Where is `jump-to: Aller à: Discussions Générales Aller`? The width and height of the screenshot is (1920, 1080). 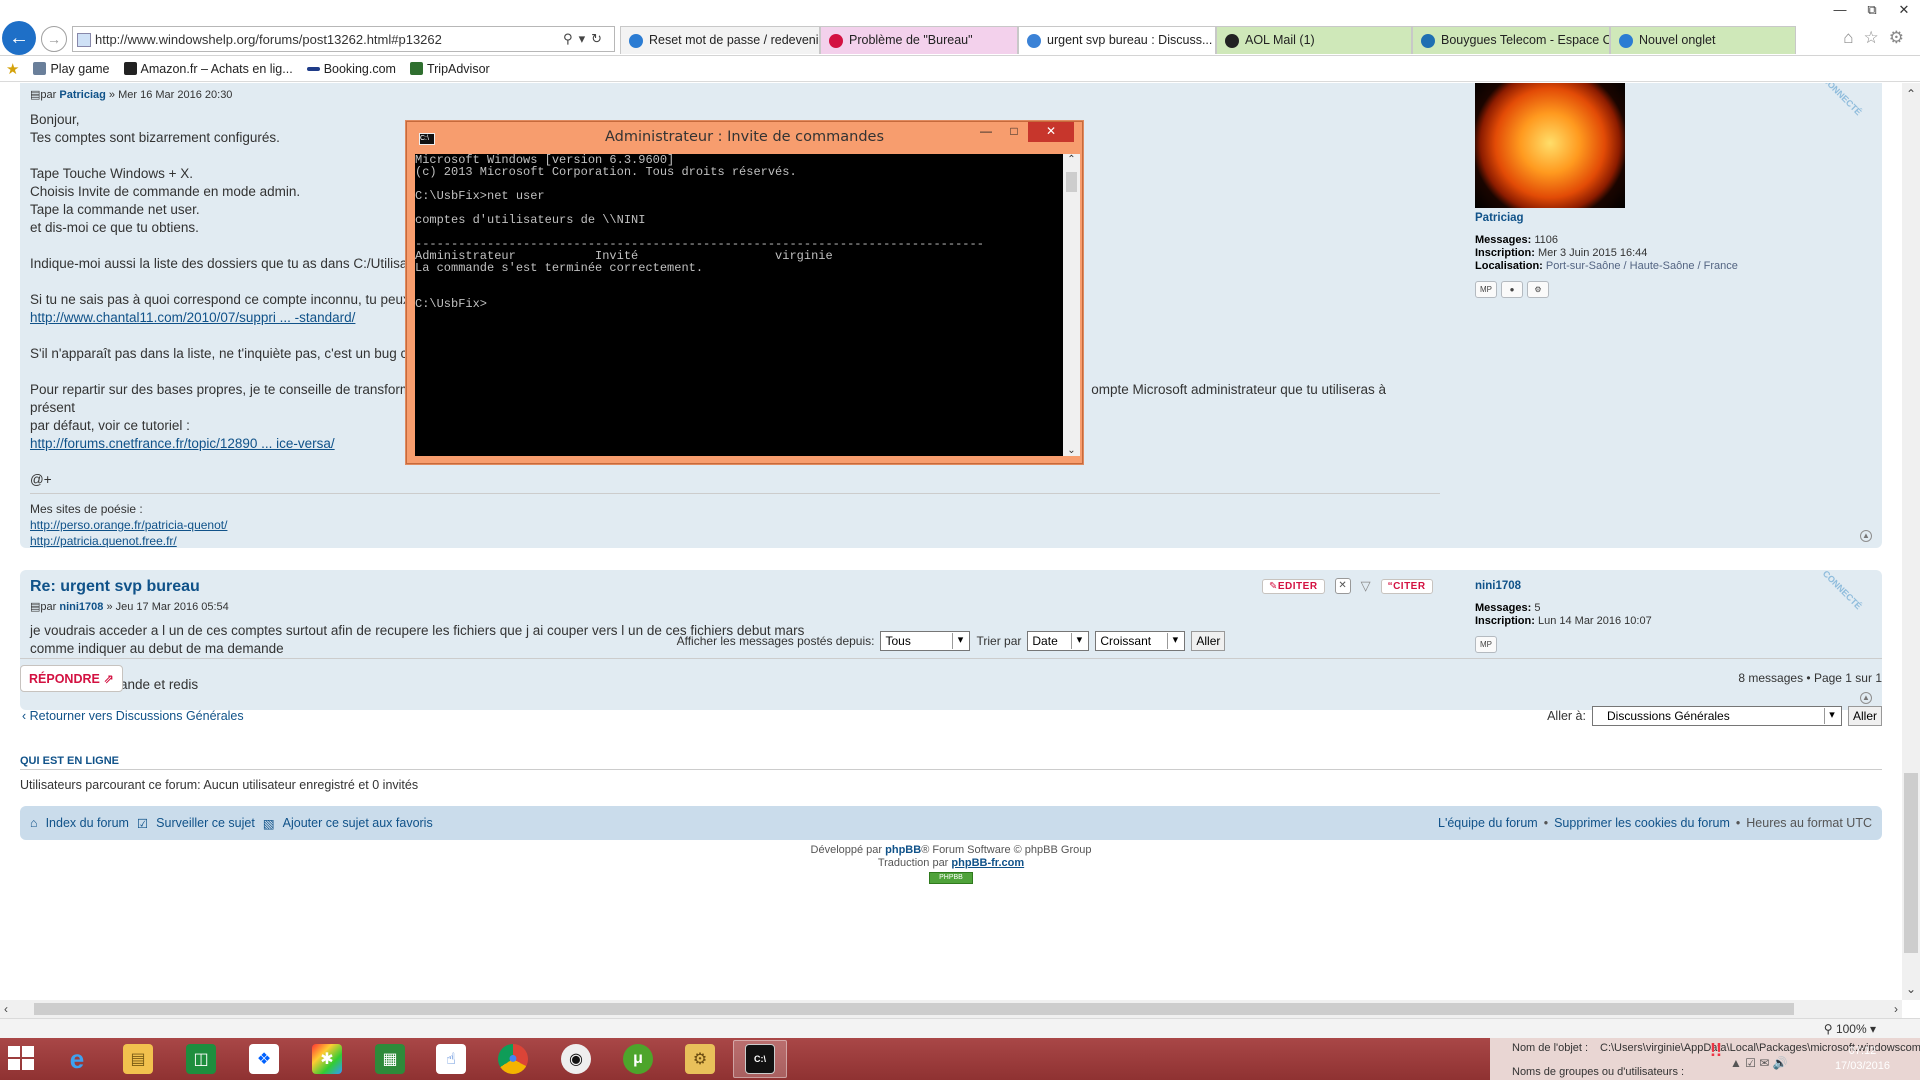
jump-to: Aller à: Discussions Générales Aller is located at coordinates (1714, 716).